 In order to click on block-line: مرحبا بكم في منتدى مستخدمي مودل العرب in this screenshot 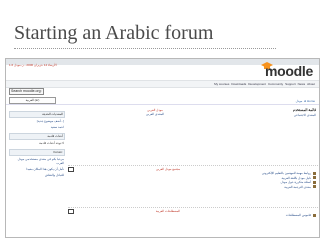, I will do `click(37, 161)`.